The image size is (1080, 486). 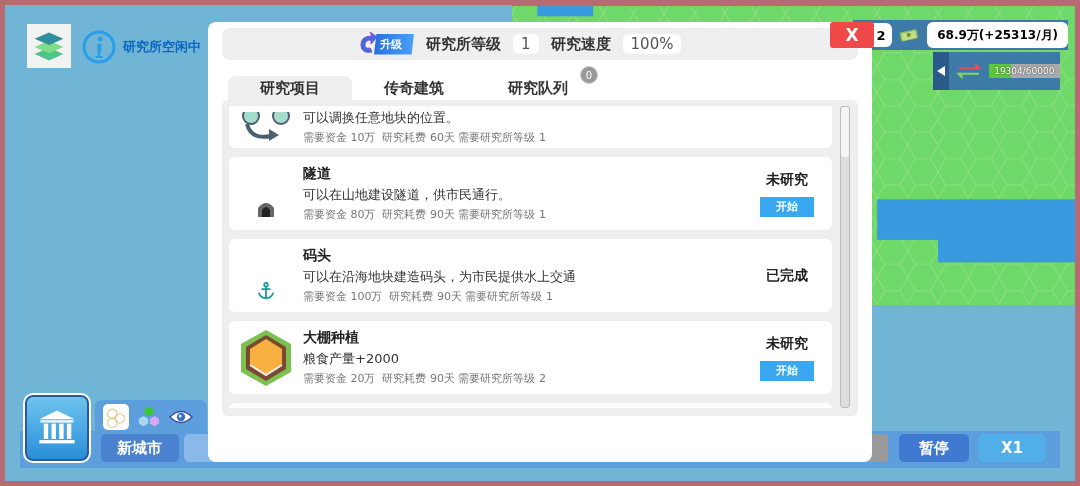 What do you see at coordinates (428, 296) in the screenshot?
I see `item-requirements: 需要资金 100万 研究耗费 90天 需要研究所等级 1` at bounding box center [428, 296].